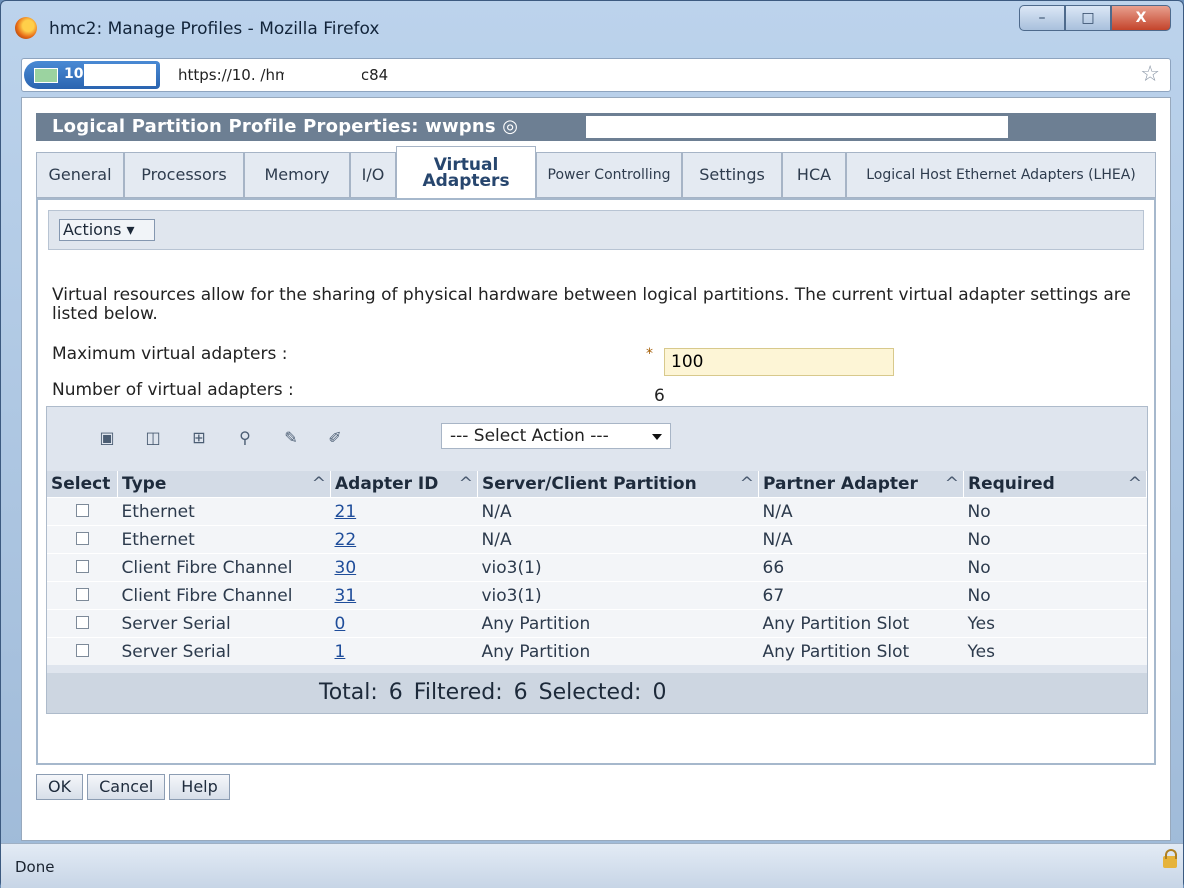 Image resolution: width=1184 pixels, height=888 pixels. What do you see at coordinates (814, 175) in the screenshot?
I see `tab-hca: HCA` at bounding box center [814, 175].